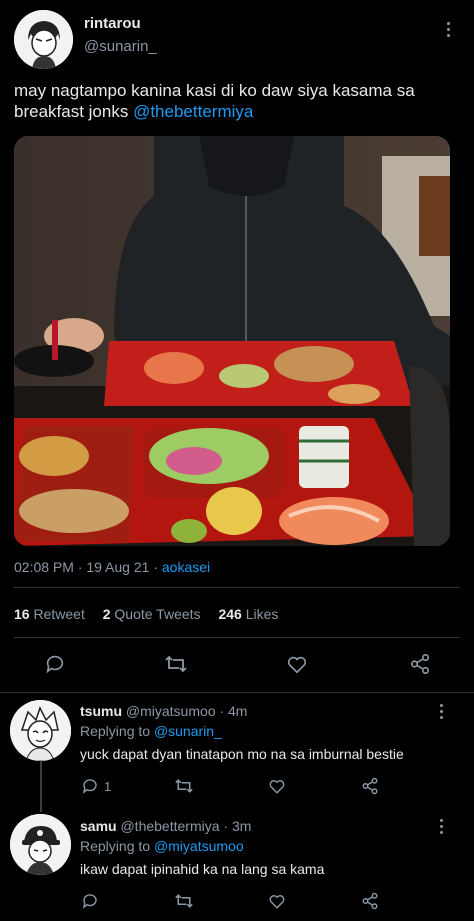  Describe the element at coordinates (106, 614) in the screenshot. I see `quote-count: 2` at that location.